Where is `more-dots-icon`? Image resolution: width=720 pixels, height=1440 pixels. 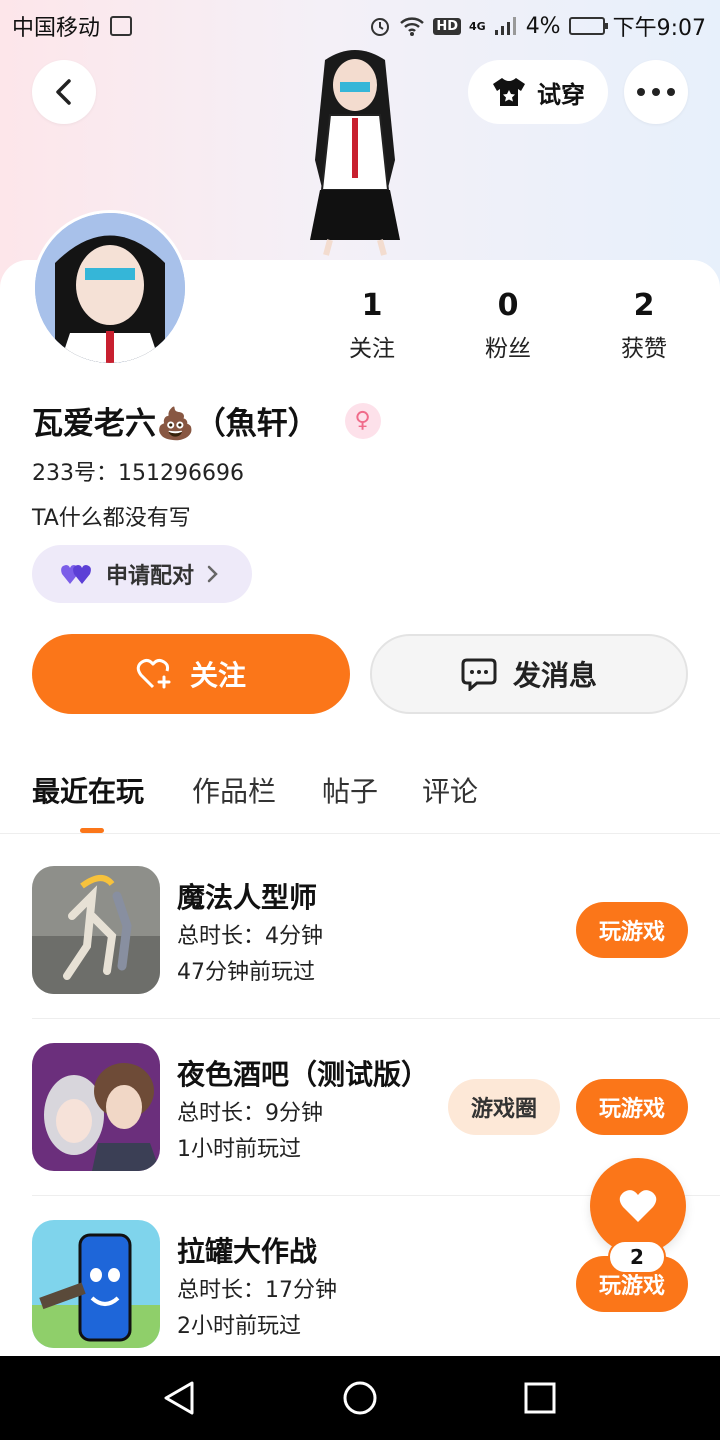
more-dots-icon is located at coordinates (656, 92).